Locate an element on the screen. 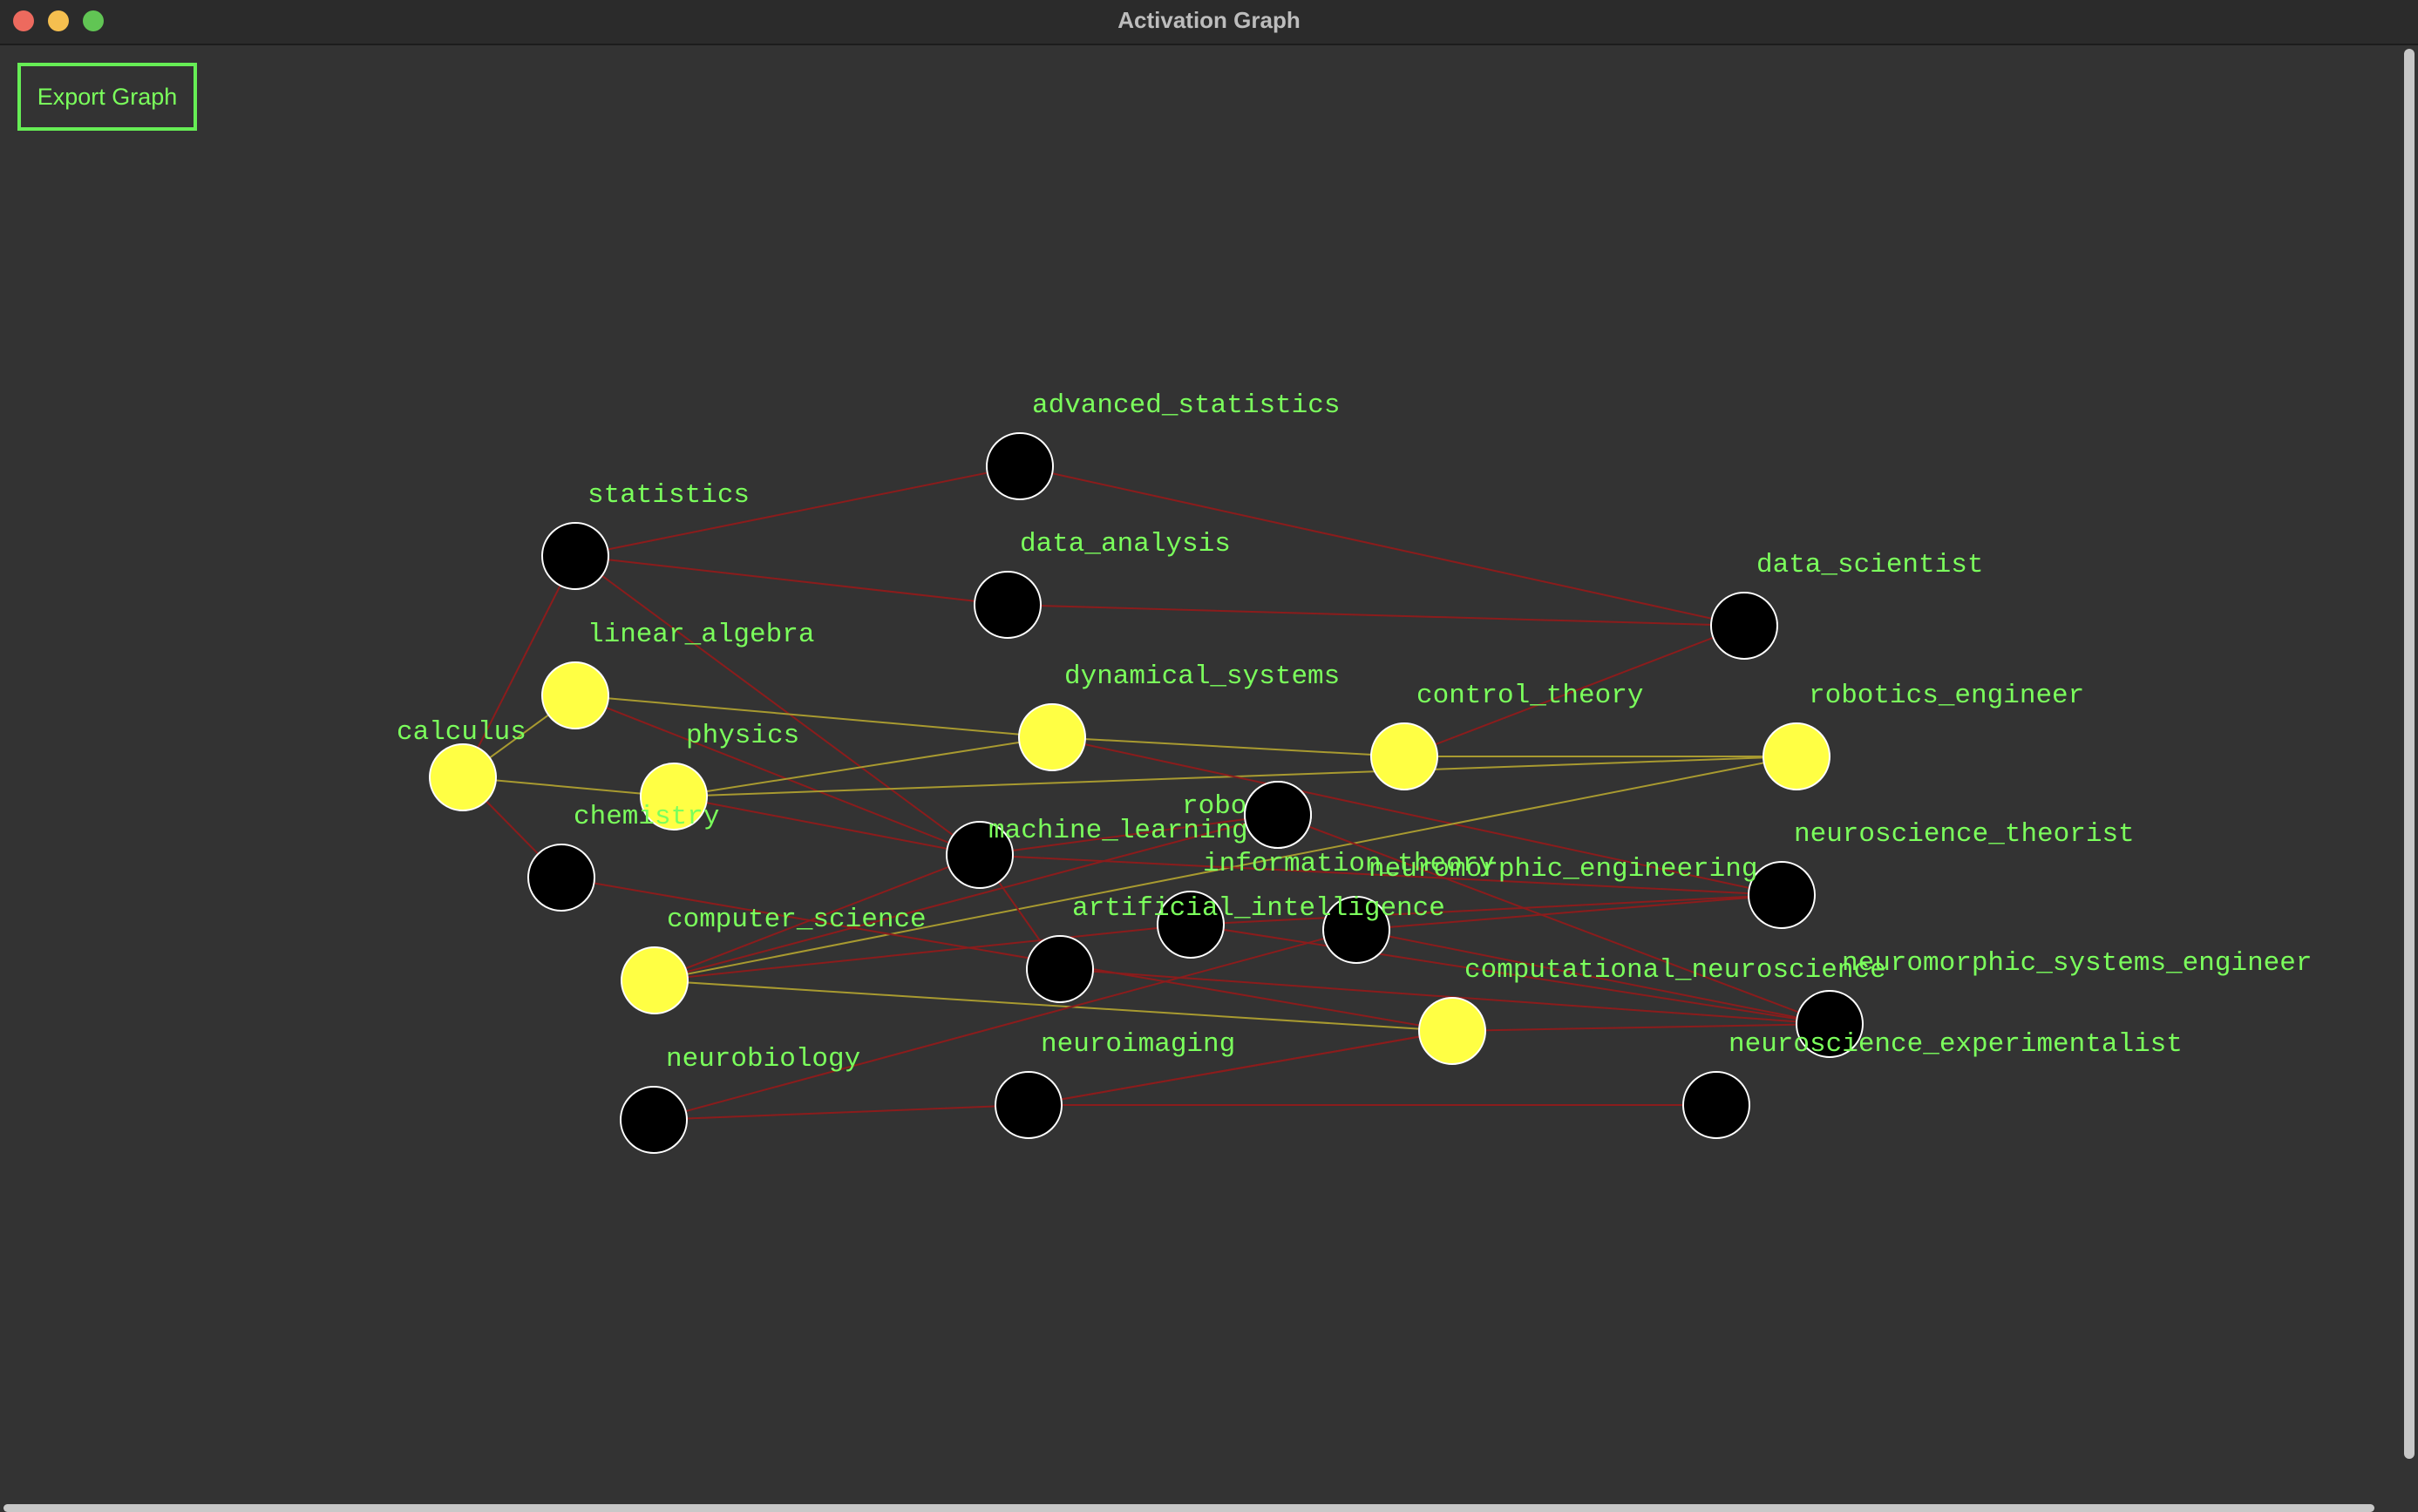 The image size is (2418, 1512). node-calculus: calculus is located at coordinates (462, 764).